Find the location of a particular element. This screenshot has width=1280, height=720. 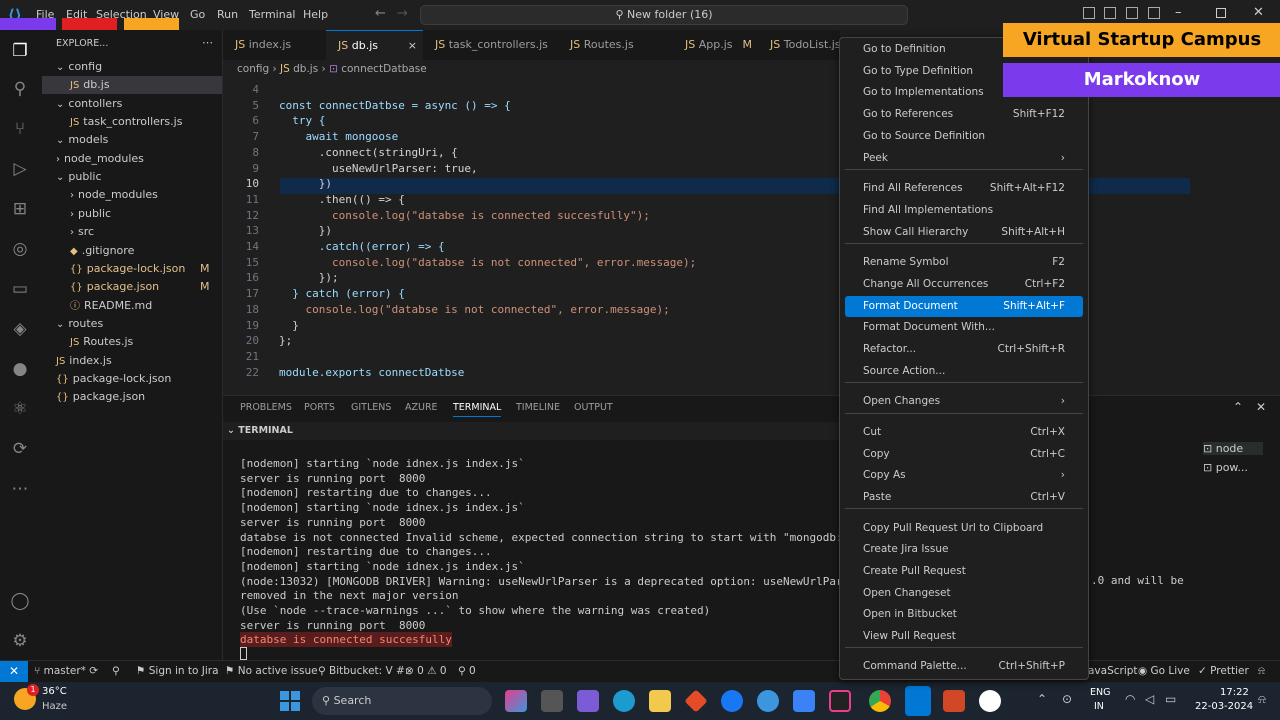

vscode-taskbar-icon is located at coordinates (918, 701).